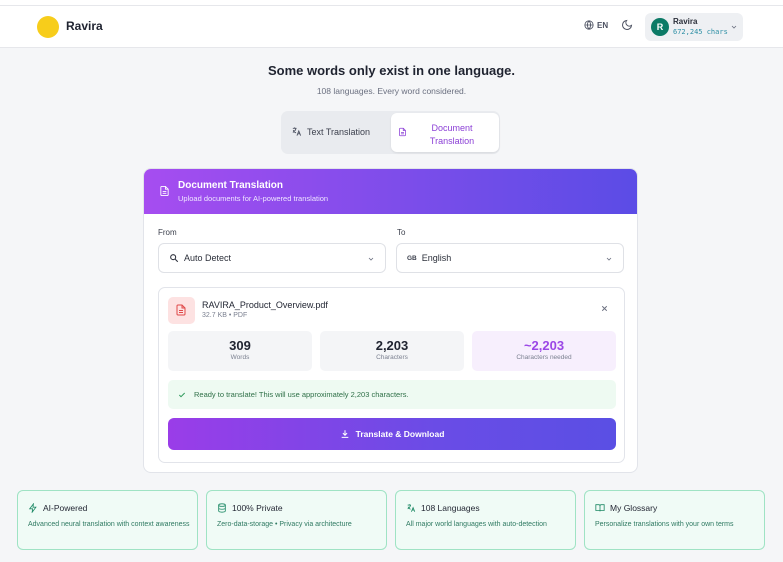  I want to click on app-header: Ravira EN R Ravira 672,245 chars, so click(391, 27).